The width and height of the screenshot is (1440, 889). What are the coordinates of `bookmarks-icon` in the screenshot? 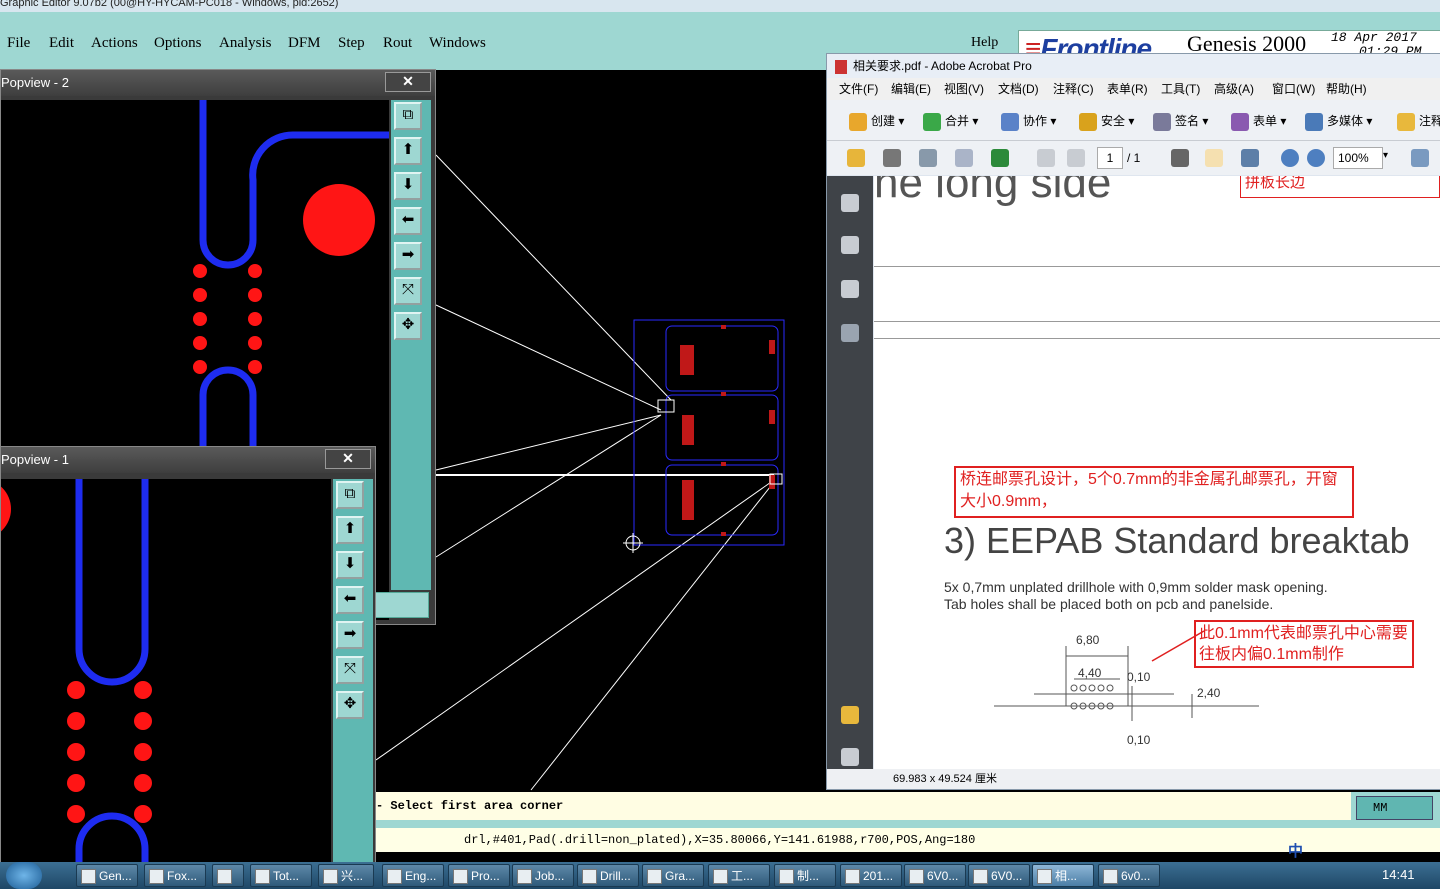 It's located at (850, 245).